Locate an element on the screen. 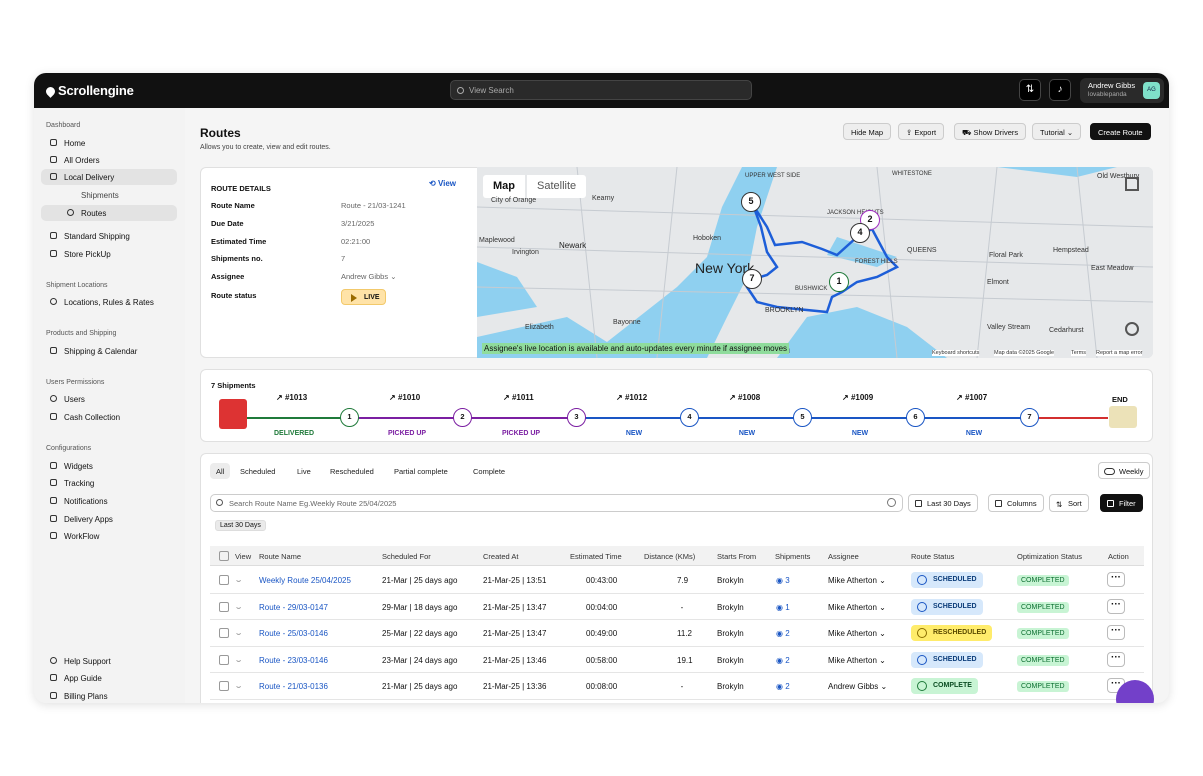  tutorial-dropdown: Tutorial ⌄ is located at coordinates (1057, 131).